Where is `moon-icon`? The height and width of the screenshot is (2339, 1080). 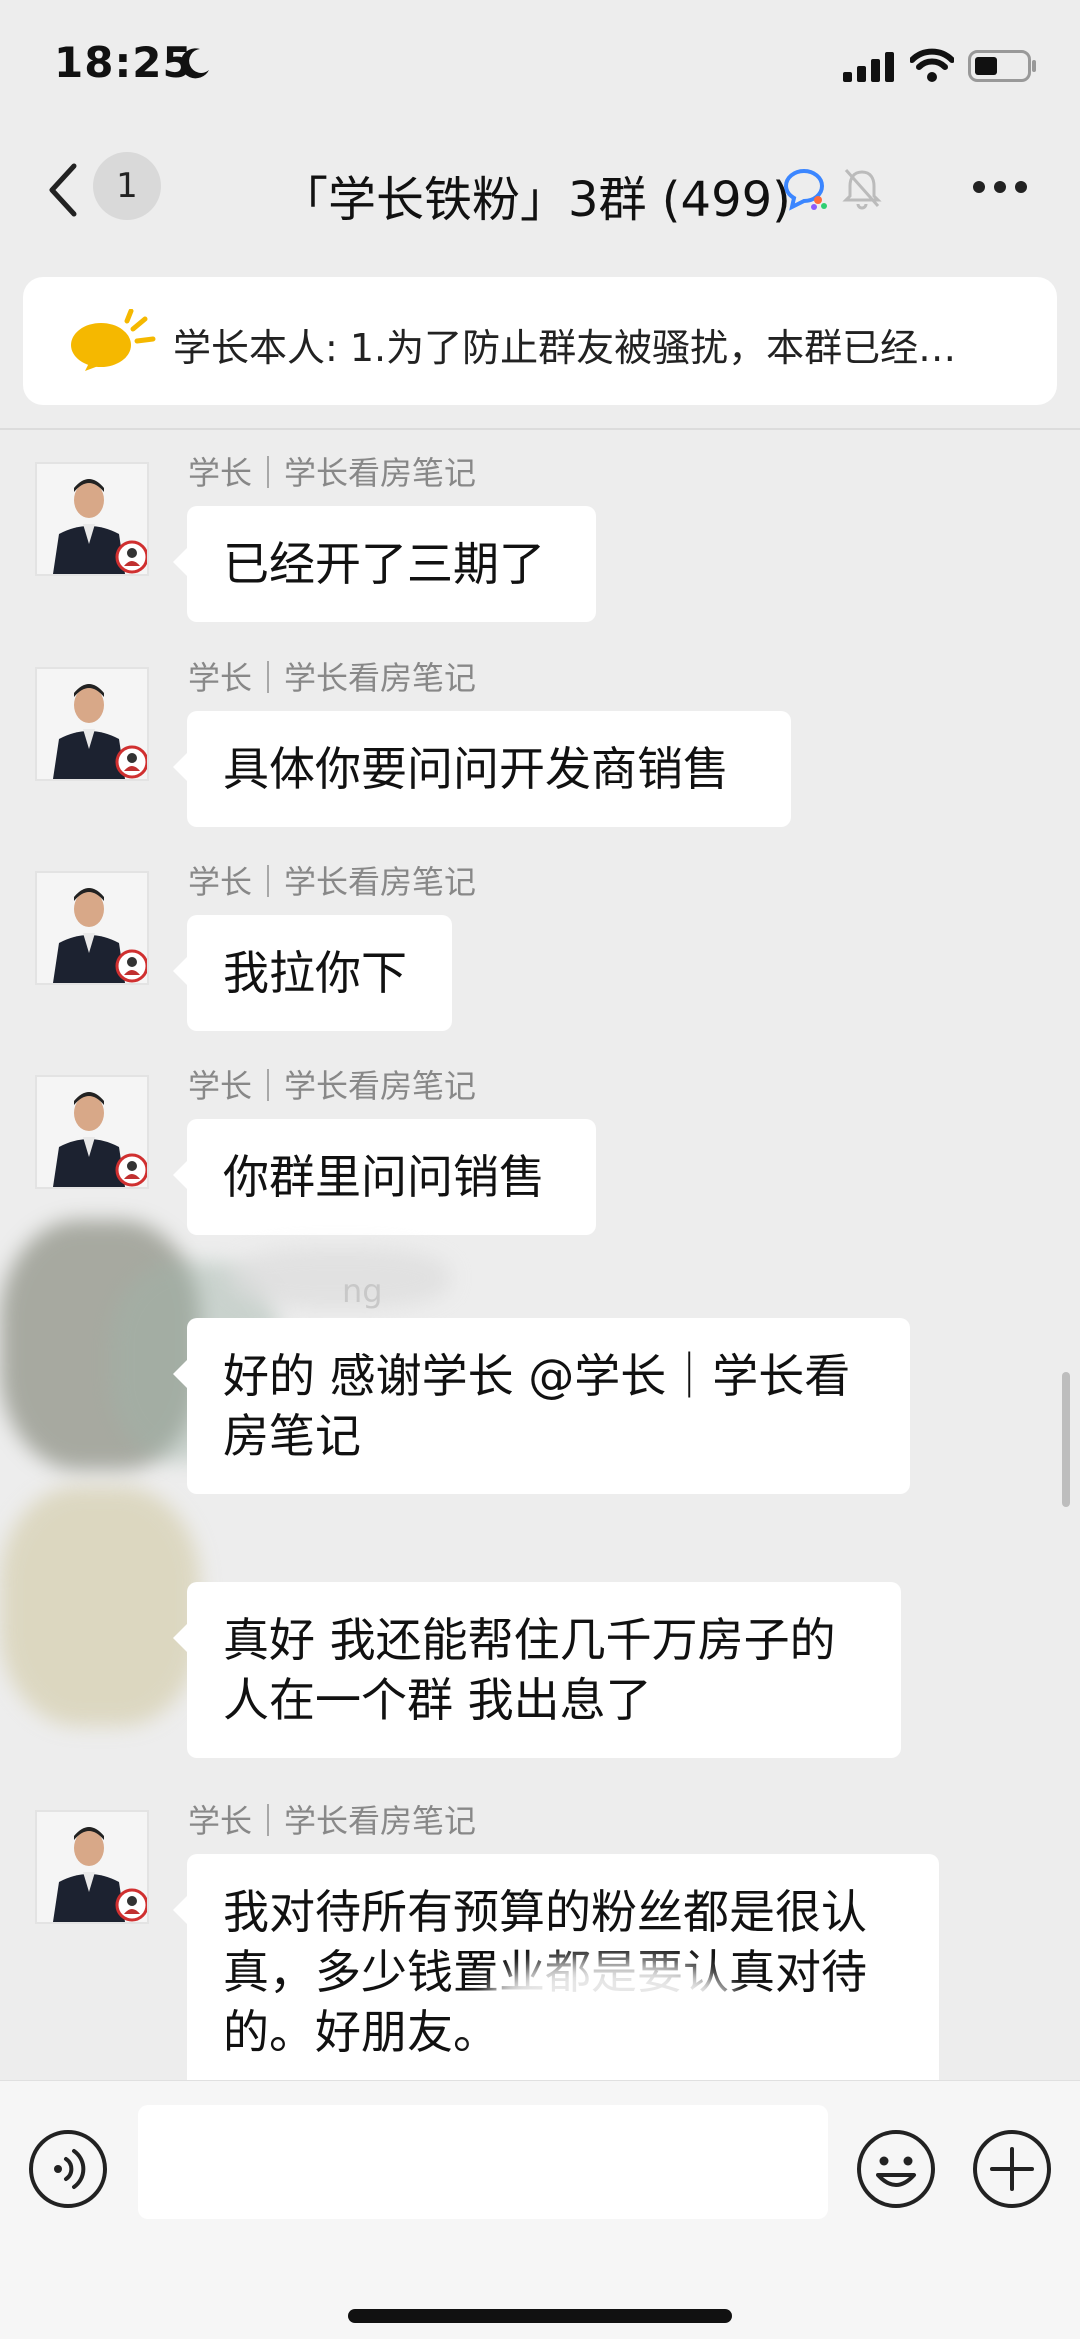 moon-icon is located at coordinates (194, 63).